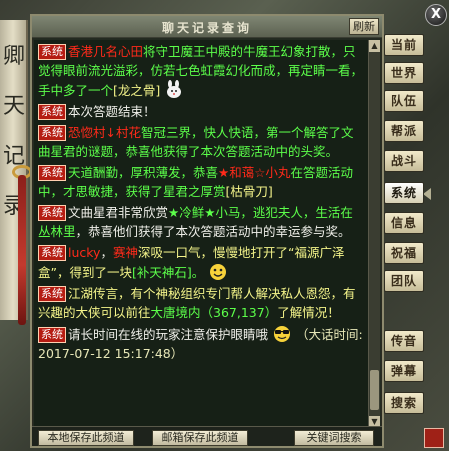 The width and height of the screenshot is (449, 451). I want to click on seal-stamp-icon, so click(434, 438).